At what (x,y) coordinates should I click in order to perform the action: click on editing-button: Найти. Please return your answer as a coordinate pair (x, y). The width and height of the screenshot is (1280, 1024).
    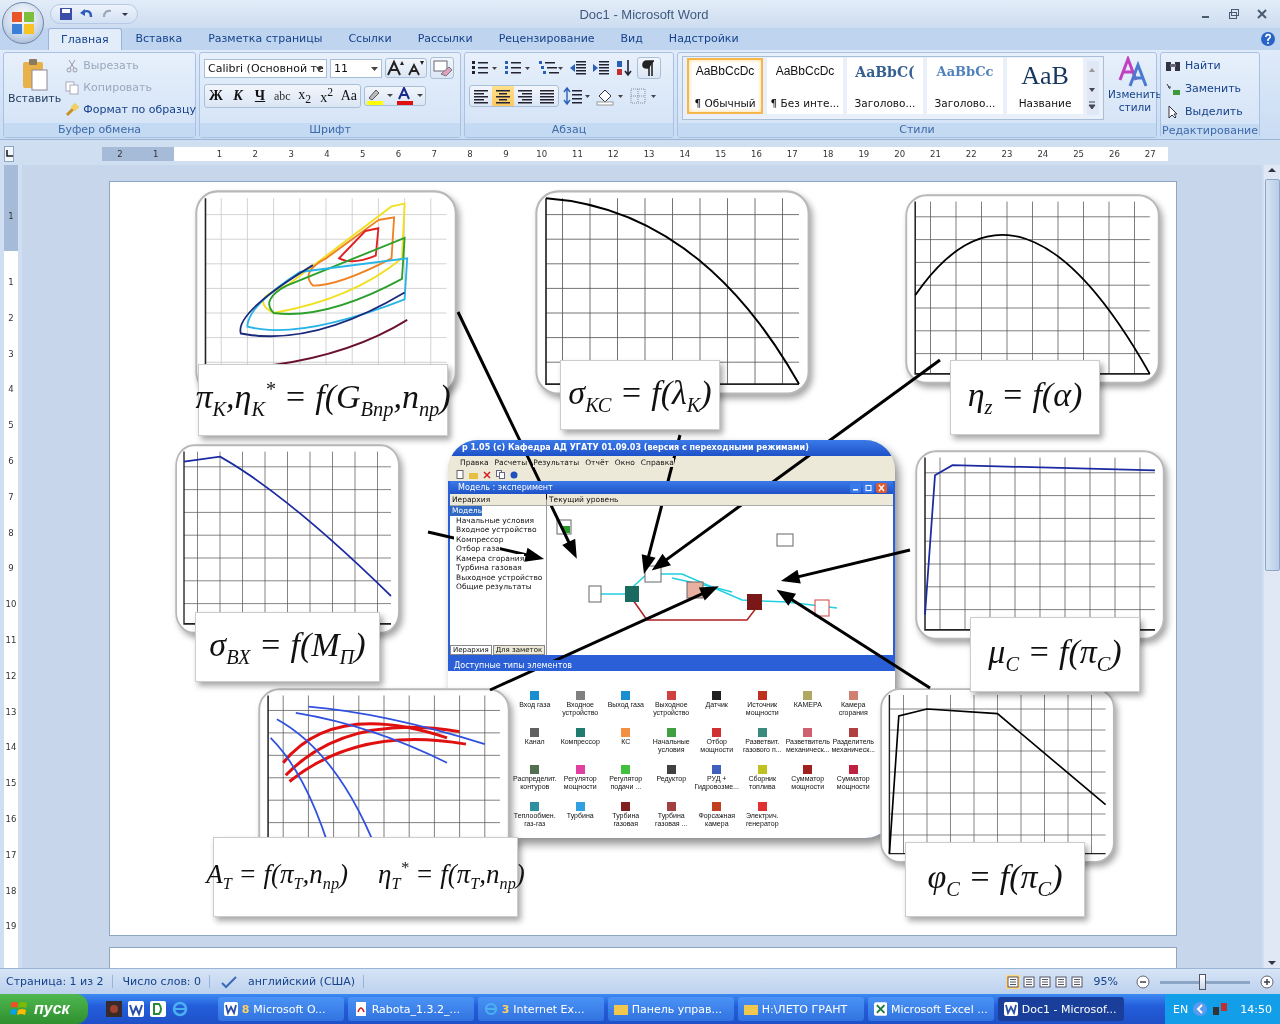
    Looking at the image, I should click on (1210, 65).